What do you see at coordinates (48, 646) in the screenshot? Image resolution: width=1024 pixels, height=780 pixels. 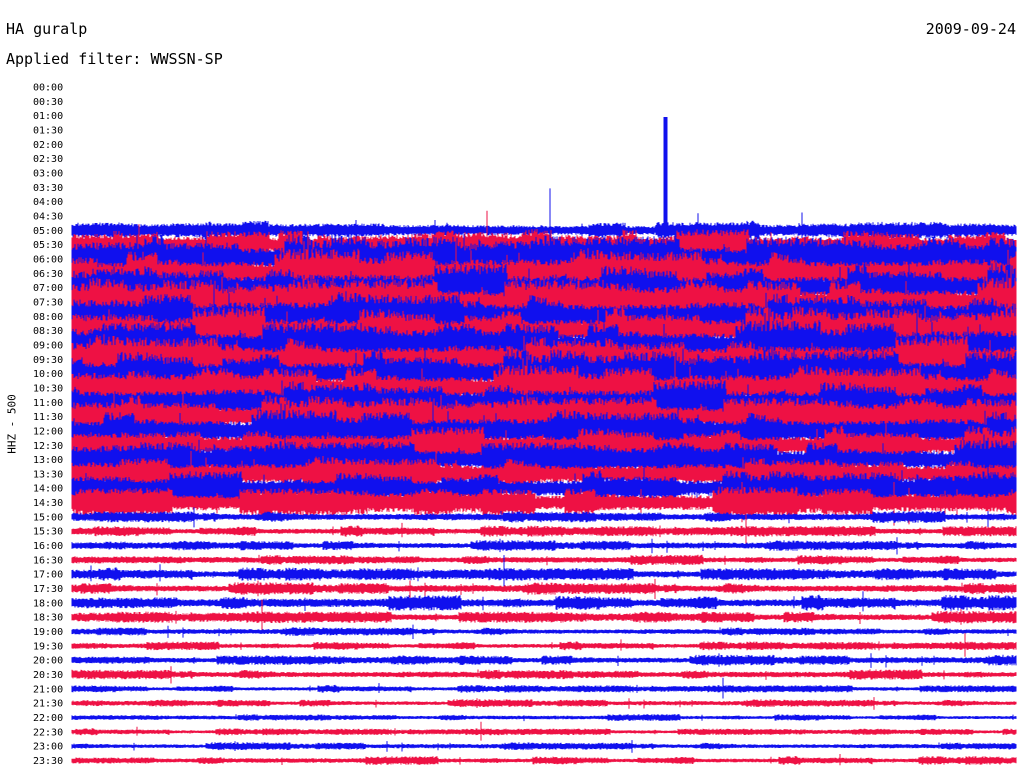 I see `time-tick-label: 19:30` at bounding box center [48, 646].